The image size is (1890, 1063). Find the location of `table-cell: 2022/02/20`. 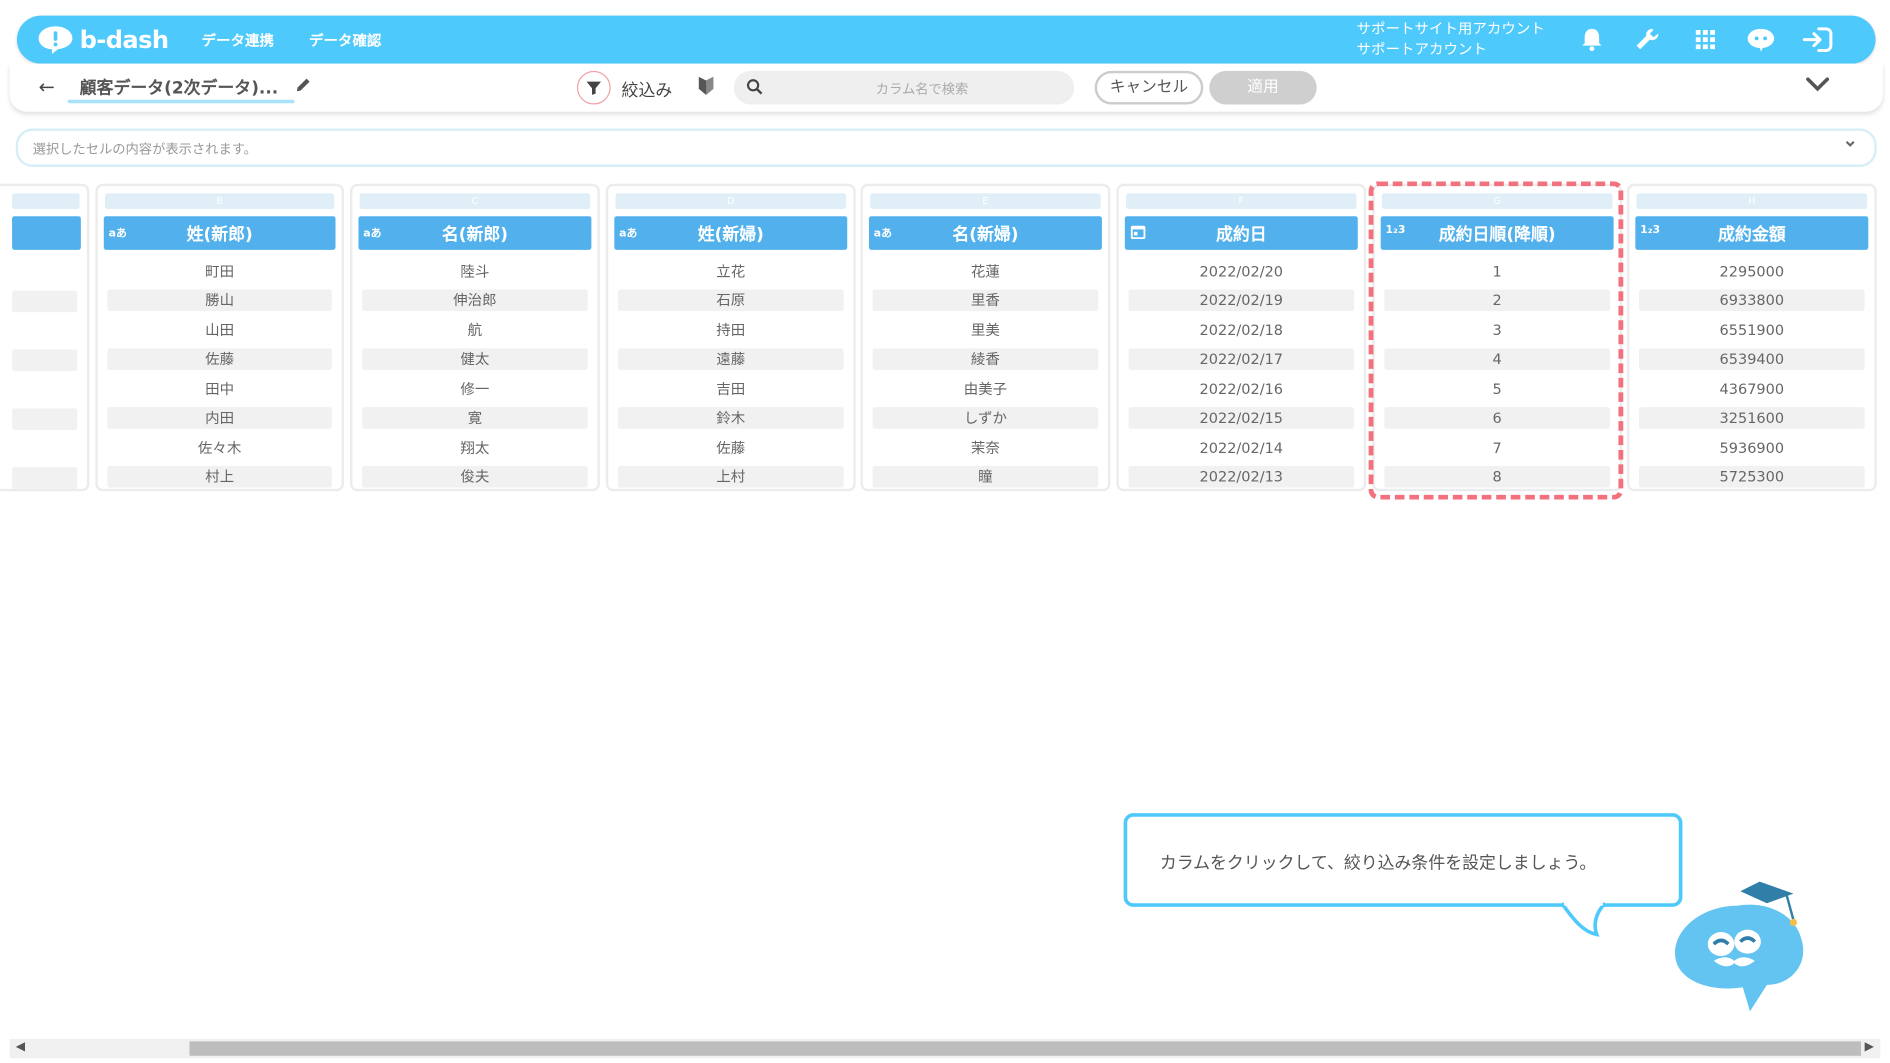

table-cell: 2022/02/20 is located at coordinates (1241, 272).